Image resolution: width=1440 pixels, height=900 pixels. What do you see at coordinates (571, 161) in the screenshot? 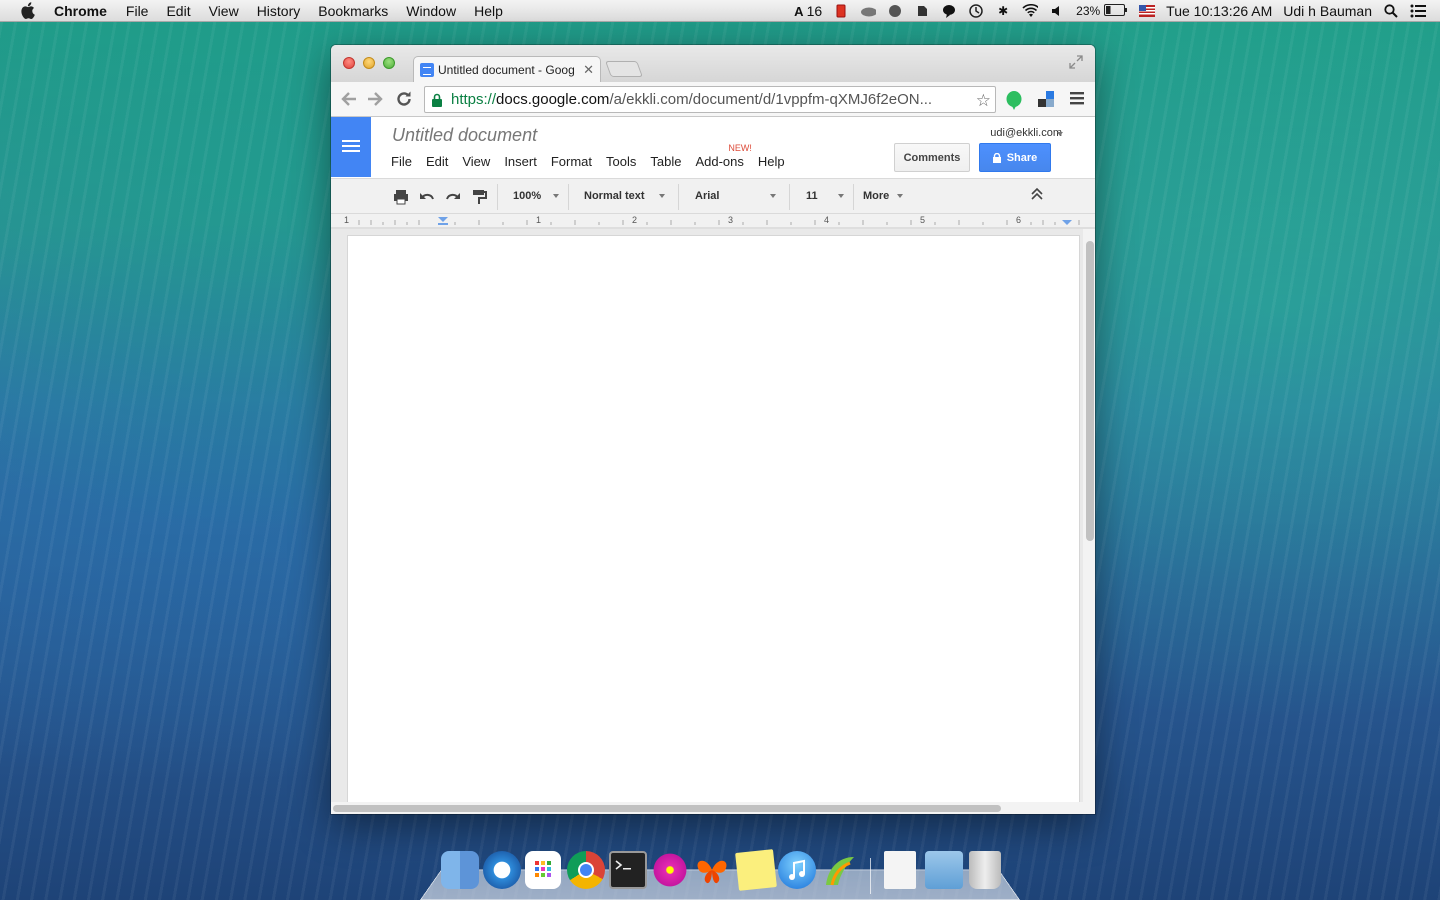
I see `docs-menu-format: Format` at bounding box center [571, 161].